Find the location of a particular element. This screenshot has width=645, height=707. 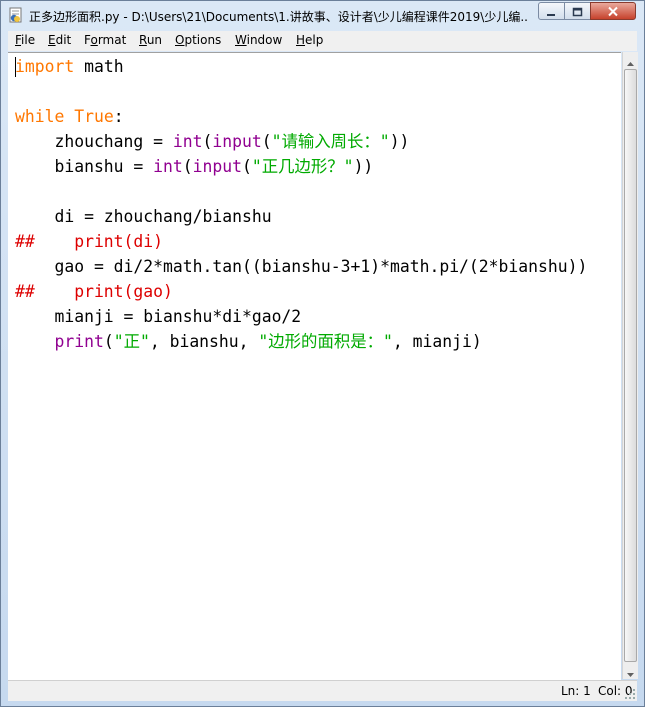

code-text: , bianshu, is located at coordinates (204, 341).